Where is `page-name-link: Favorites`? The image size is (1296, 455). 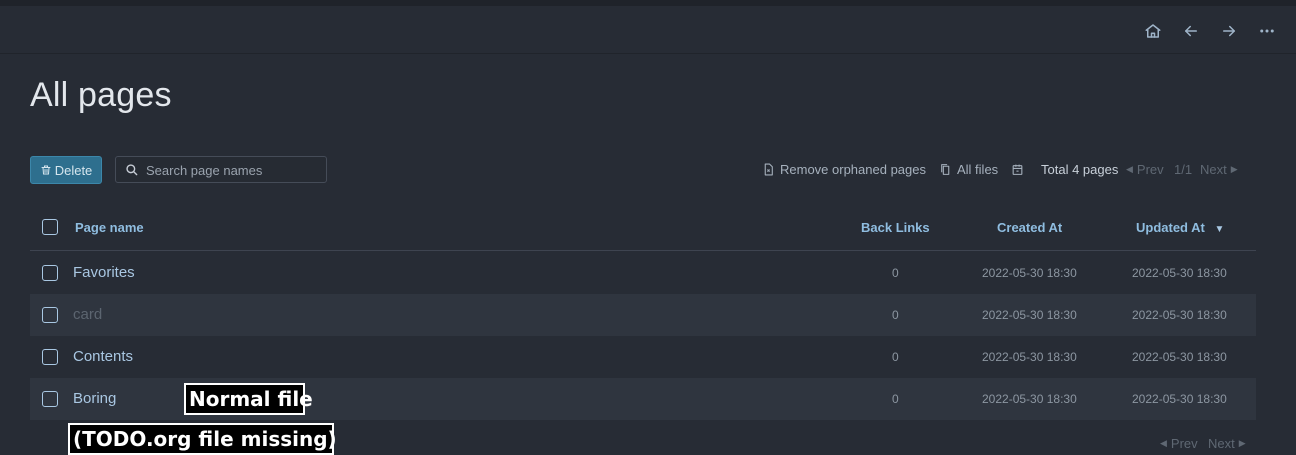
page-name-link: Favorites is located at coordinates (104, 272).